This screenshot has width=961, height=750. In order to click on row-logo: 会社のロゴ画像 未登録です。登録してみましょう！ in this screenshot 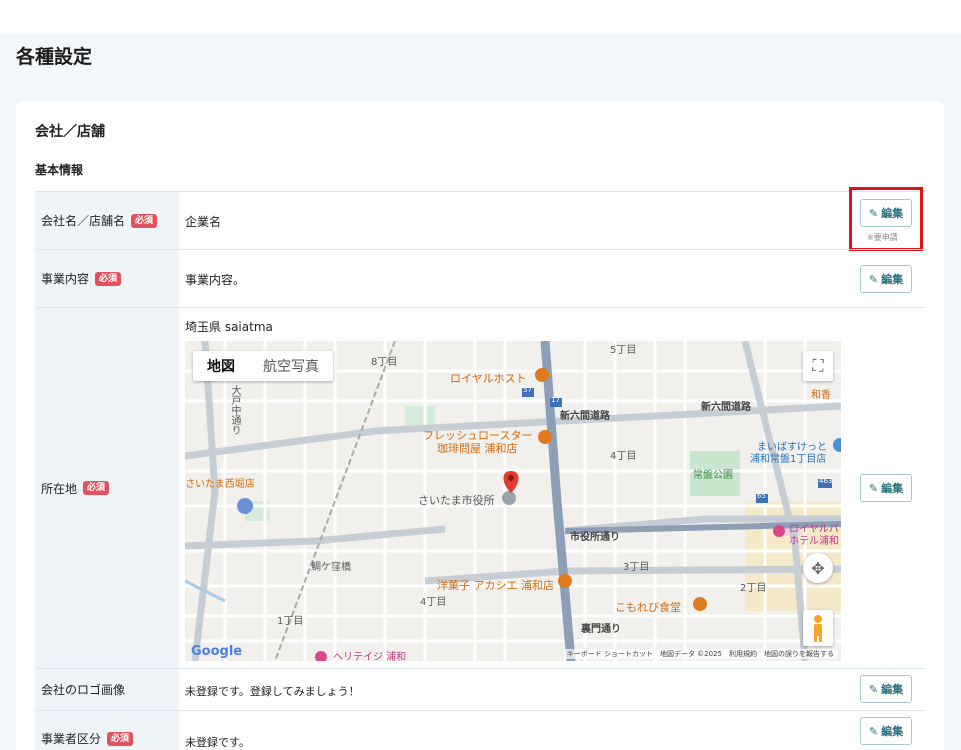, I will do `click(480, 689)`.